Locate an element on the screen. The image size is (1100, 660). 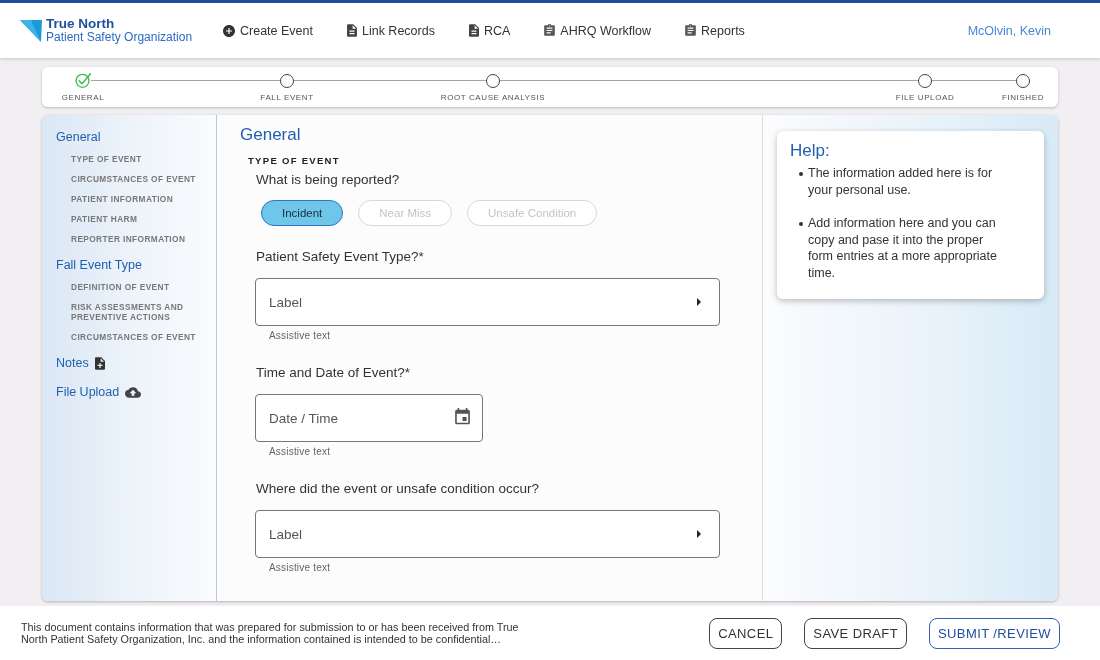
option-chip: Incident is located at coordinates (302, 213).